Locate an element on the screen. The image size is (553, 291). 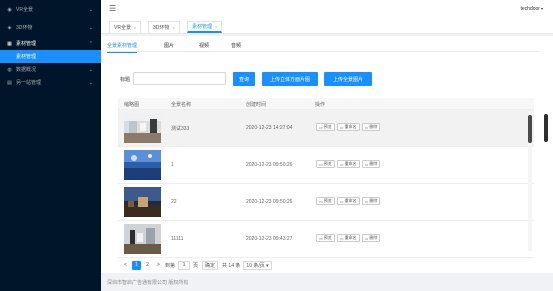
search-button: 查询 is located at coordinates (244, 79).